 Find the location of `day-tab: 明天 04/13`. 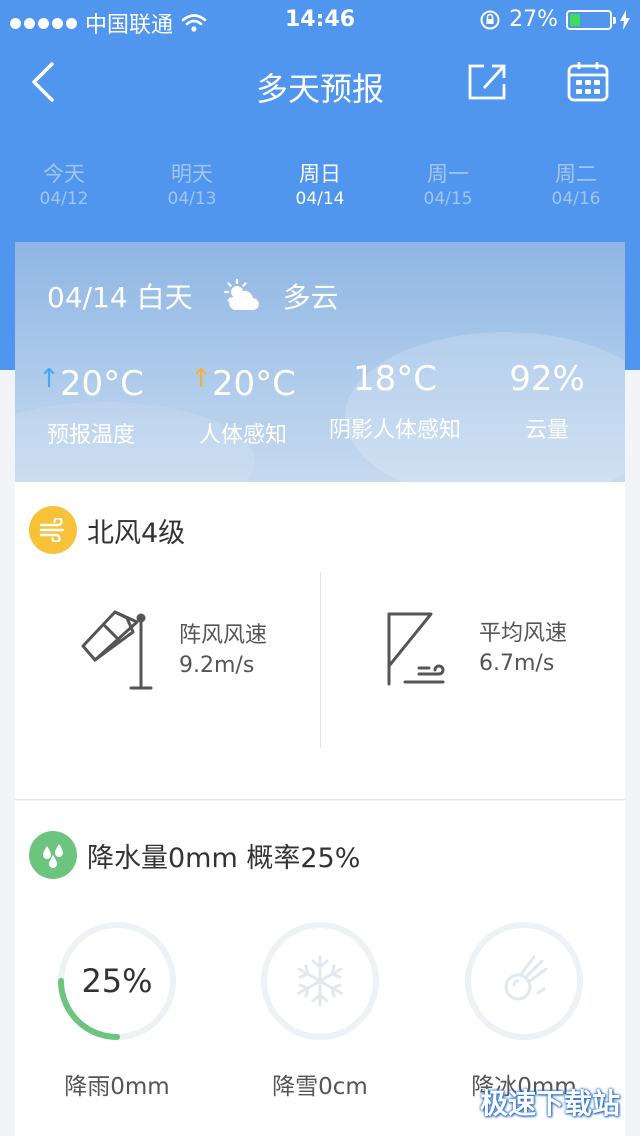

day-tab: 明天 04/13 is located at coordinates (192, 187).